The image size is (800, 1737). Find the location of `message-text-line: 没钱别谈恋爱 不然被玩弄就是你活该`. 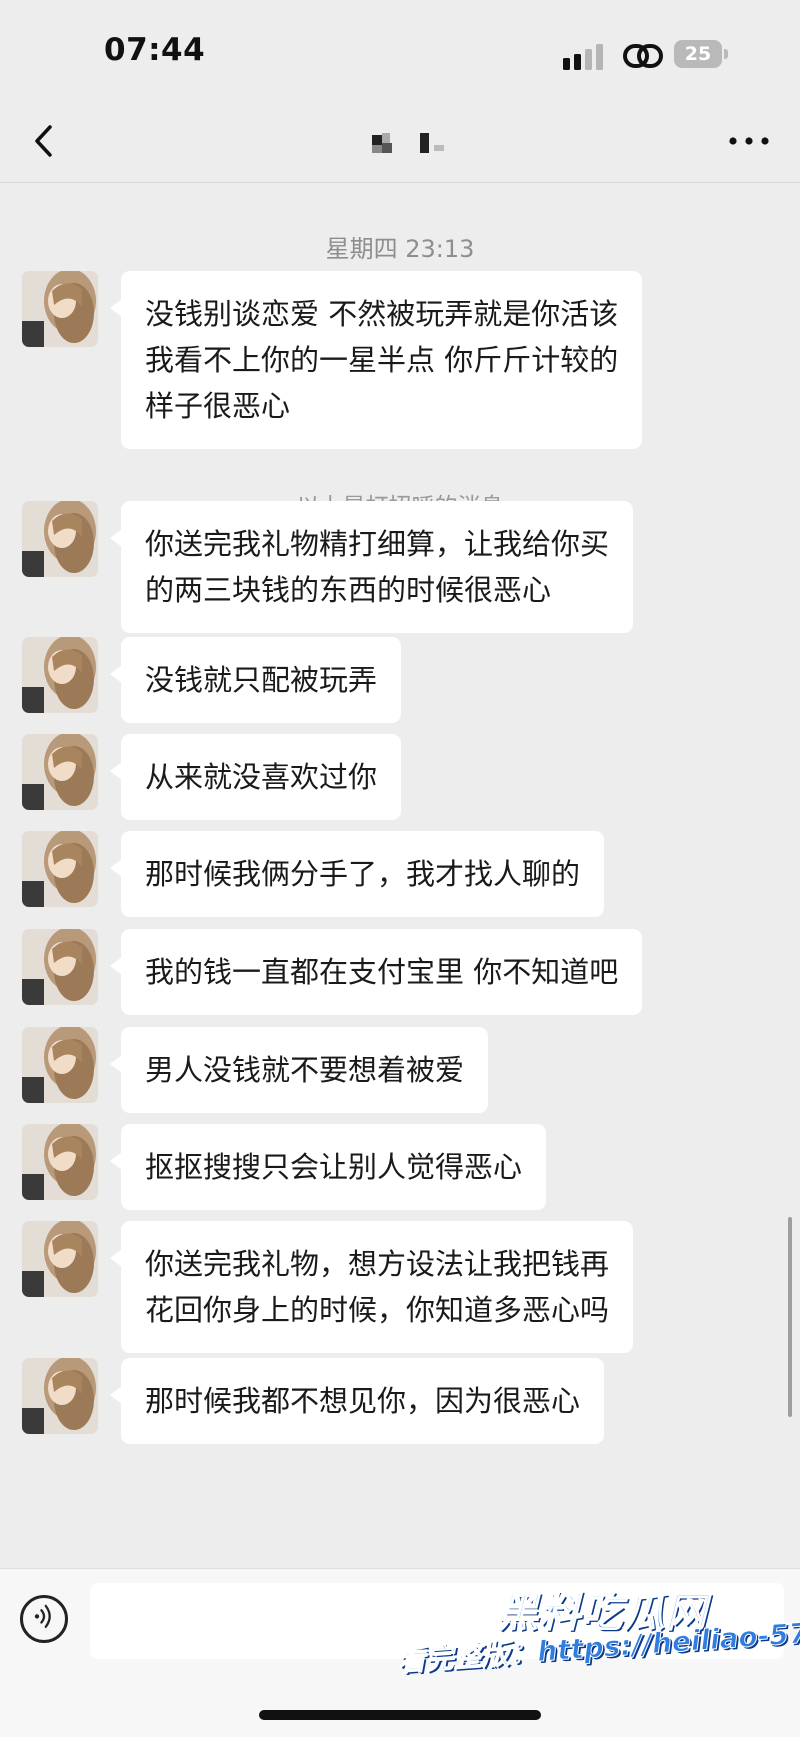

message-text-line: 没钱别谈恋爱 不然被玩弄就是你活该 is located at coordinates (382, 314).